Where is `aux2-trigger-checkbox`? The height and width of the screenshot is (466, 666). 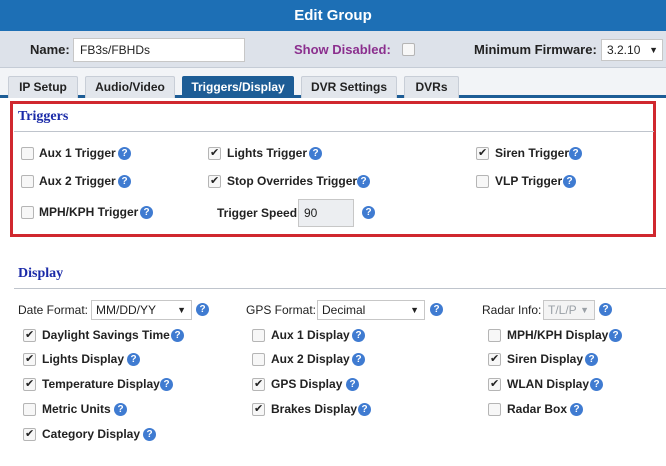
aux2-trigger-checkbox is located at coordinates (27, 181).